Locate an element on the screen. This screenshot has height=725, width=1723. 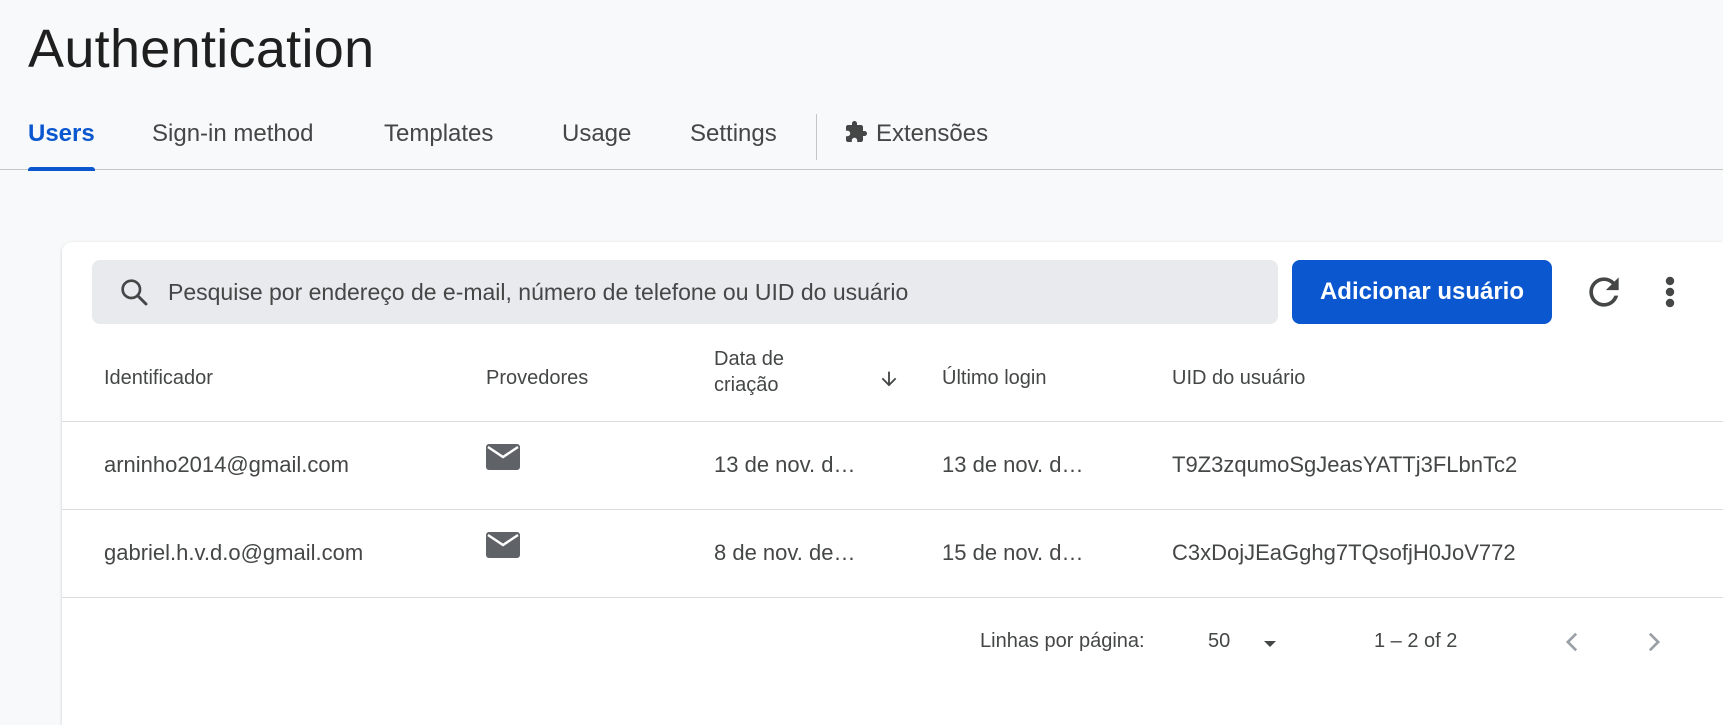
chevron-right-icon is located at coordinates (1654, 649).